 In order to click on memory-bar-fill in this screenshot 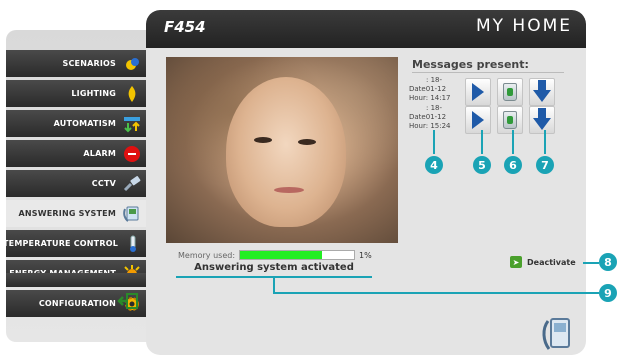, I will do `click(281, 255)`.